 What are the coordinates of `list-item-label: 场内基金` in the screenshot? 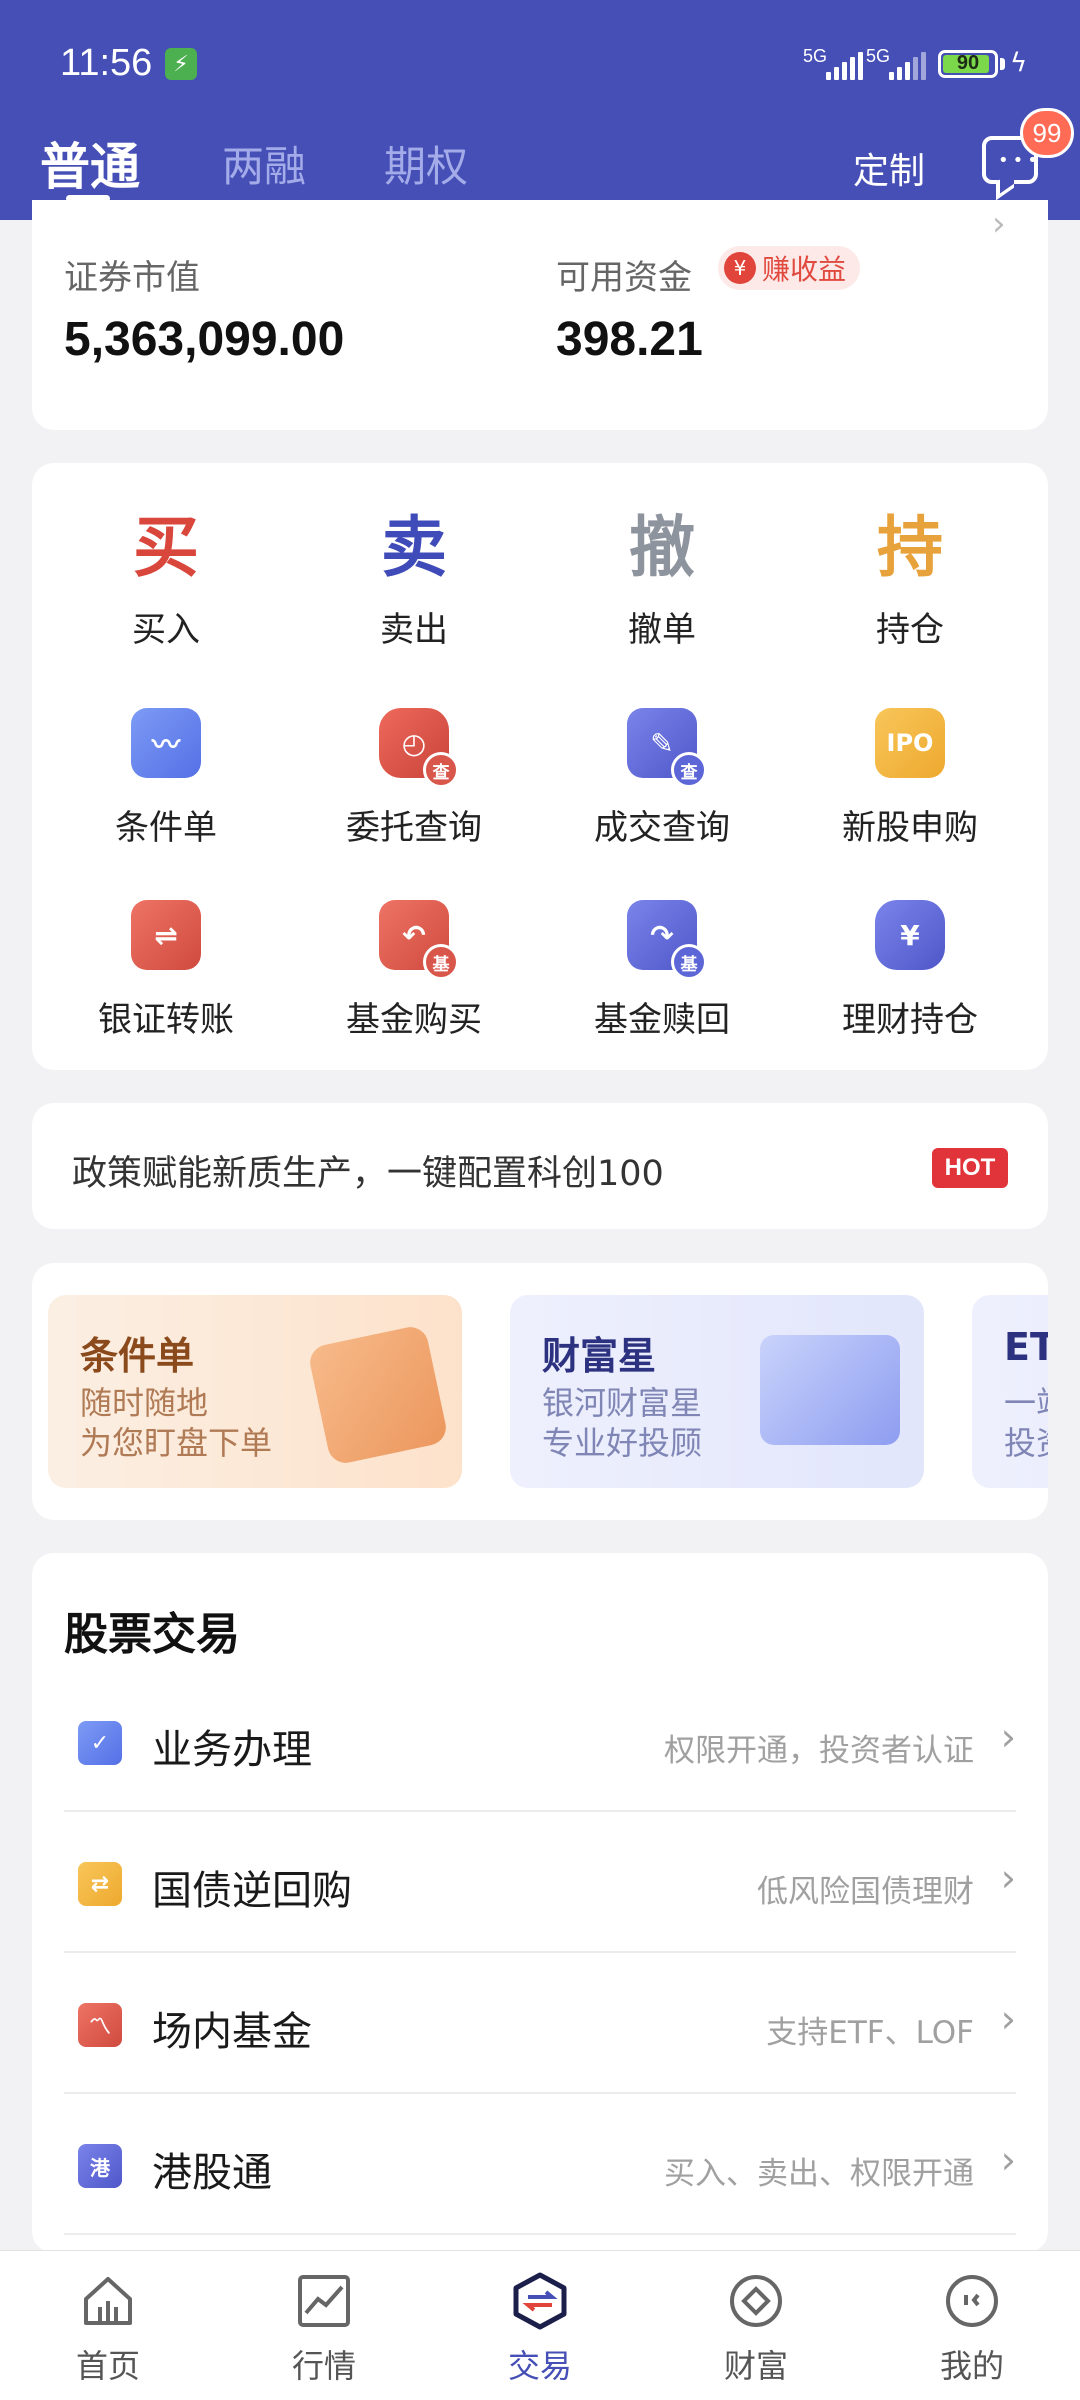 It's located at (232, 2032).